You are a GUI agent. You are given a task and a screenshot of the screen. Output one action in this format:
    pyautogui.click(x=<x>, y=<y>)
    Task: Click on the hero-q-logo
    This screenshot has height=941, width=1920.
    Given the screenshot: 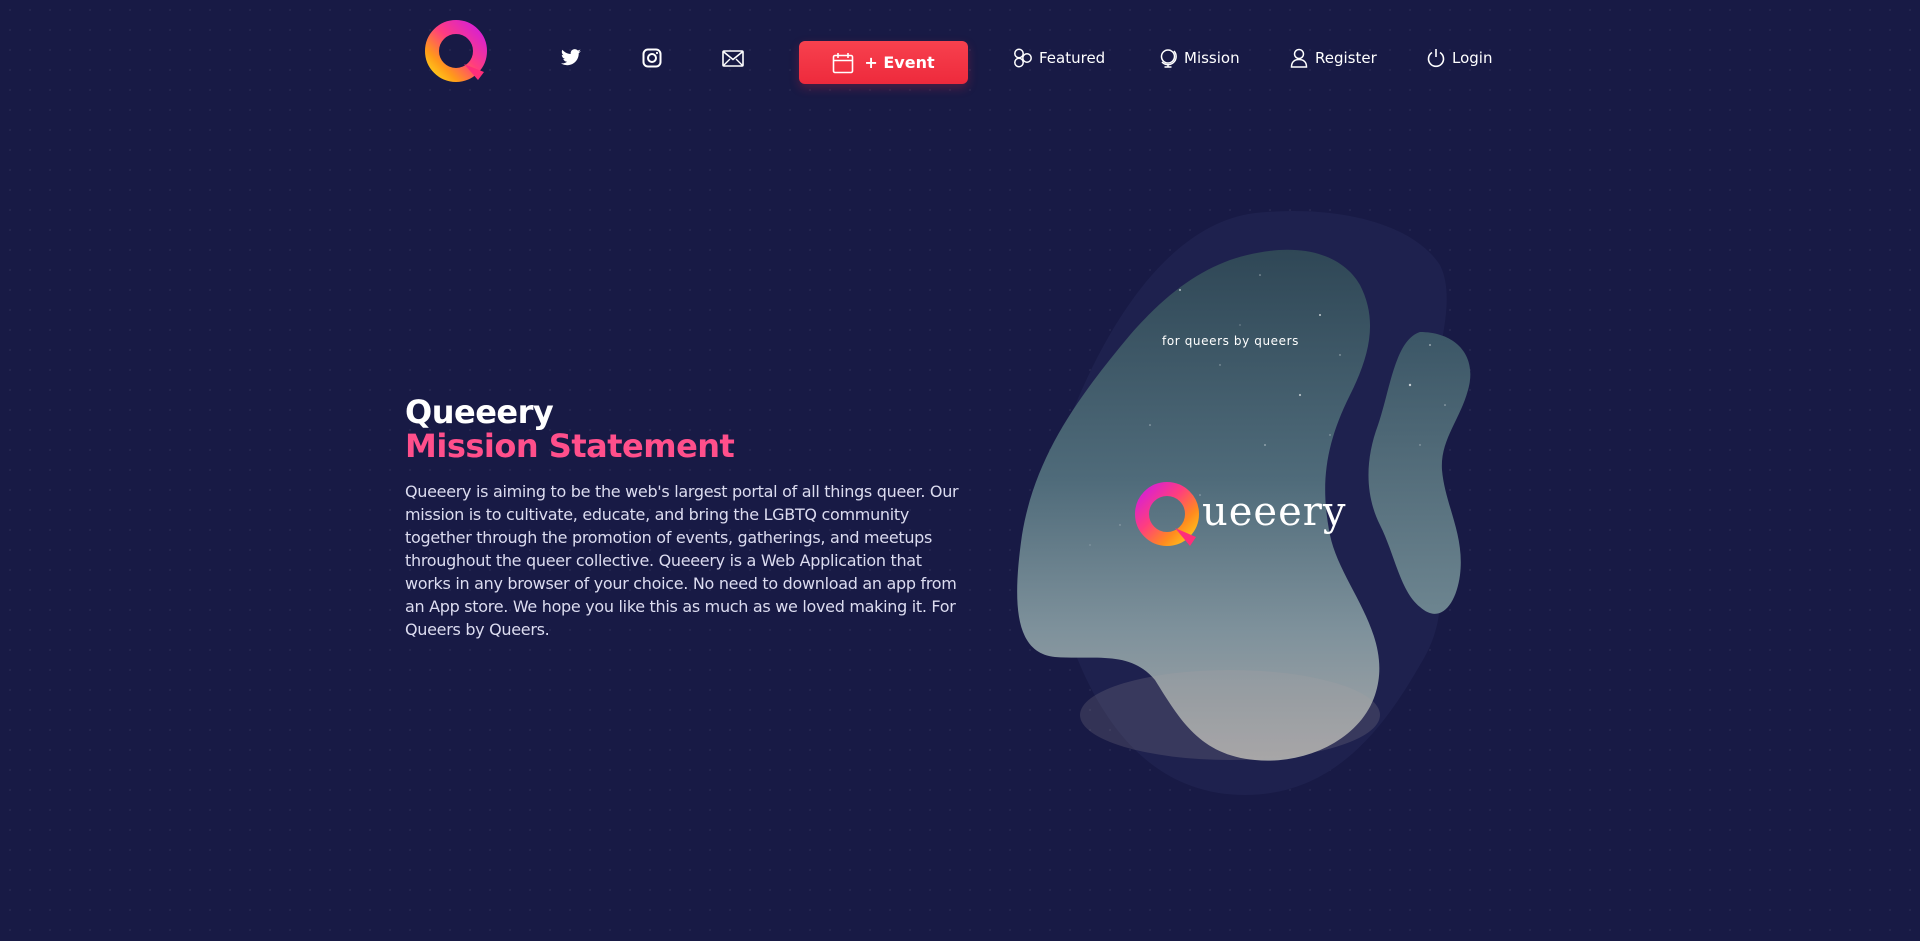 What is the action you would take?
    pyautogui.click(x=1169, y=517)
    